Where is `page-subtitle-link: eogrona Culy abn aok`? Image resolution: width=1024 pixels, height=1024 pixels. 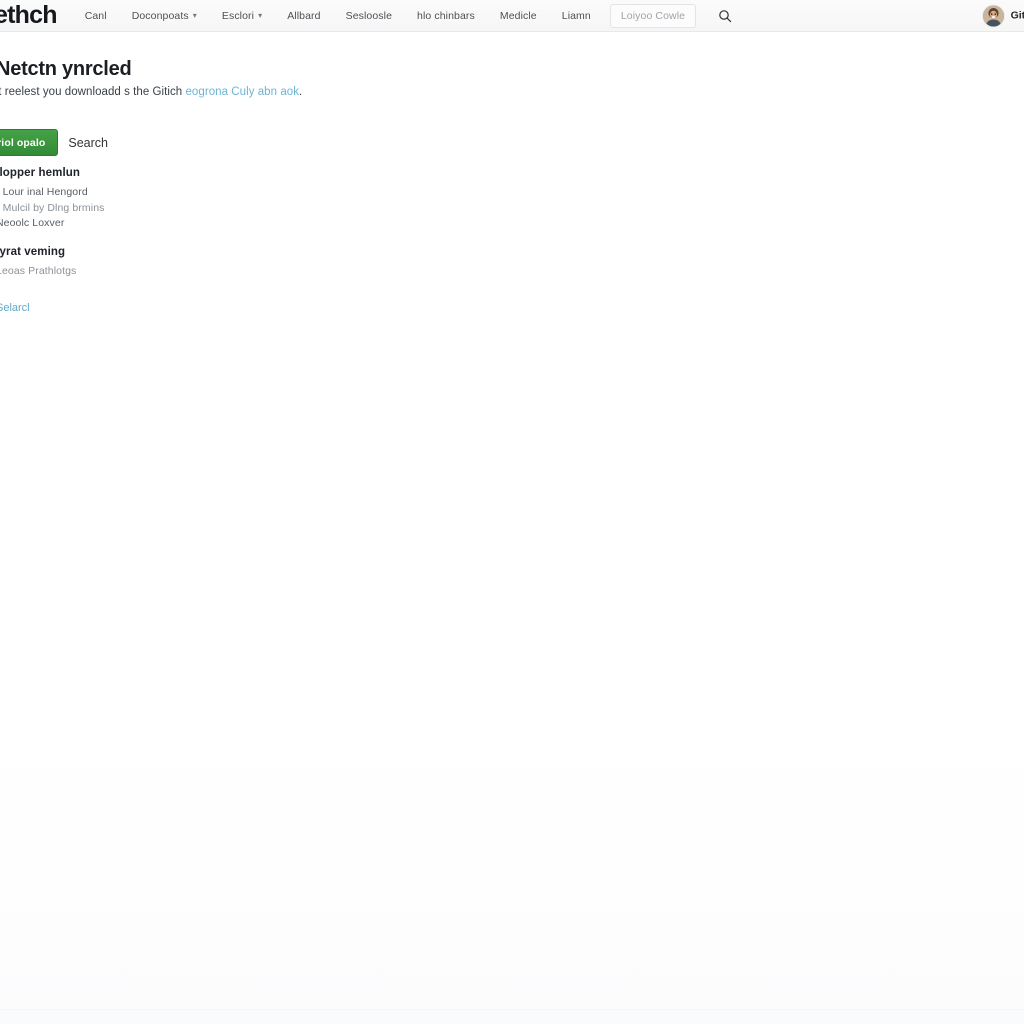
page-subtitle-link: eogrona Culy abn aok is located at coordinates (242, 92).